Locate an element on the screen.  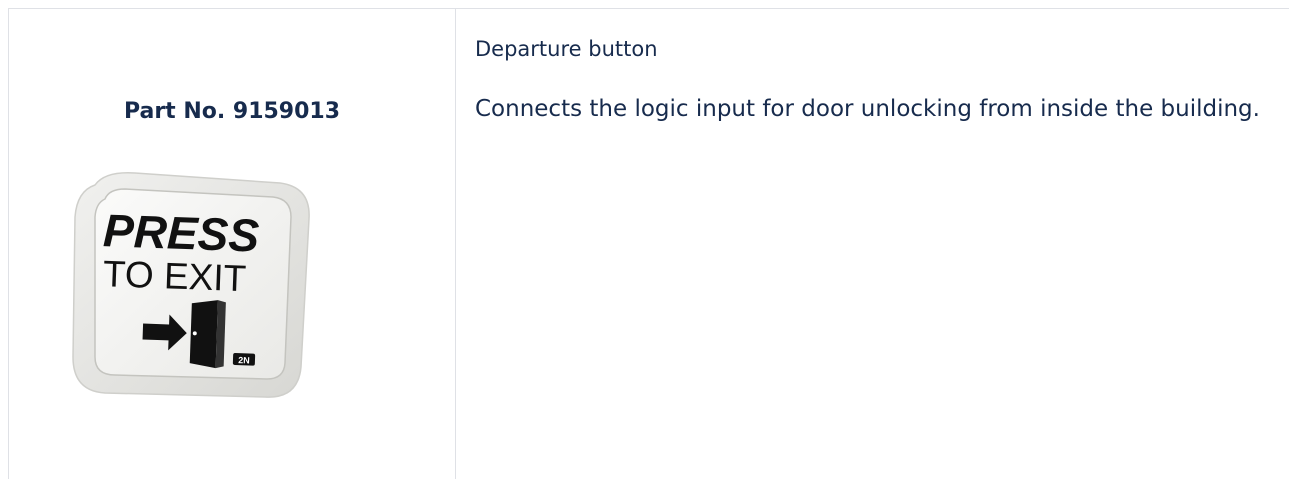
brand-badge: 2N is located at coordinates (244, 359).